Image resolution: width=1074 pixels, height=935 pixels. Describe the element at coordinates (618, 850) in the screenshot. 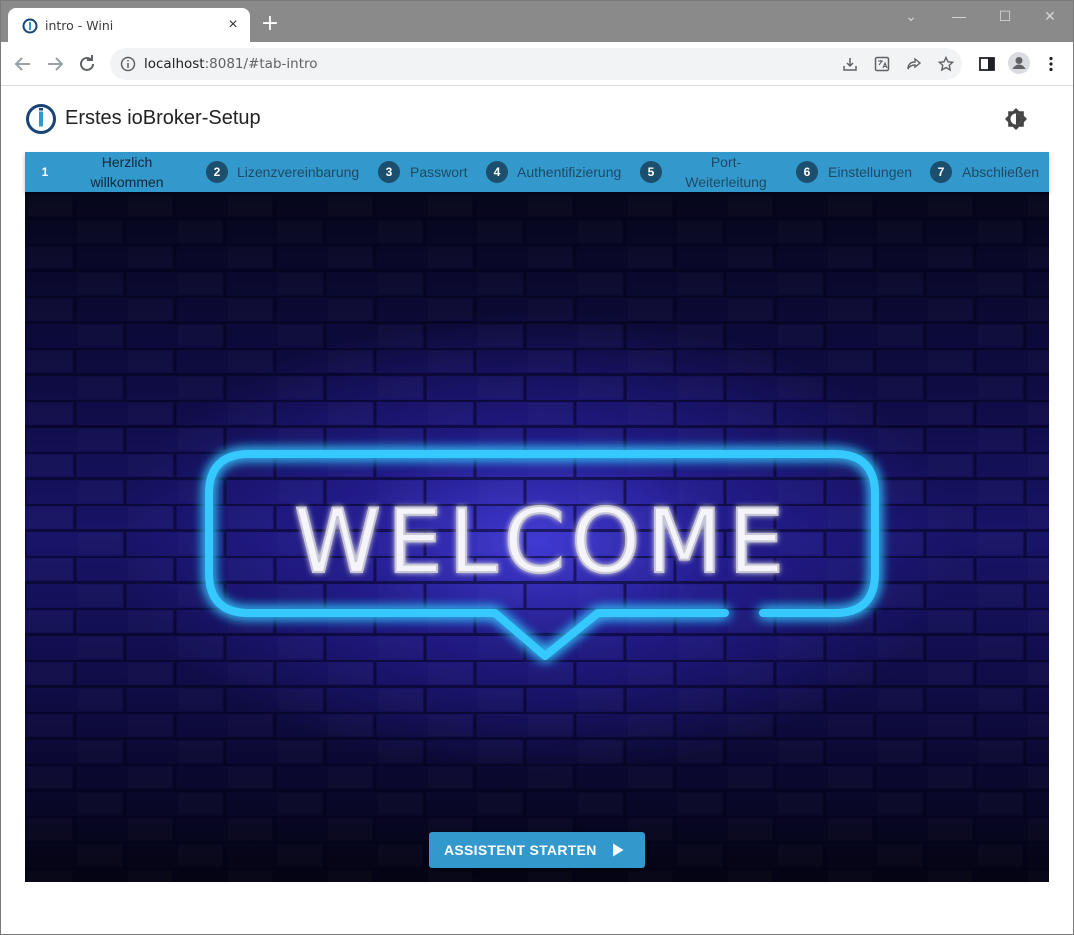

I see `play-icon` at that location.